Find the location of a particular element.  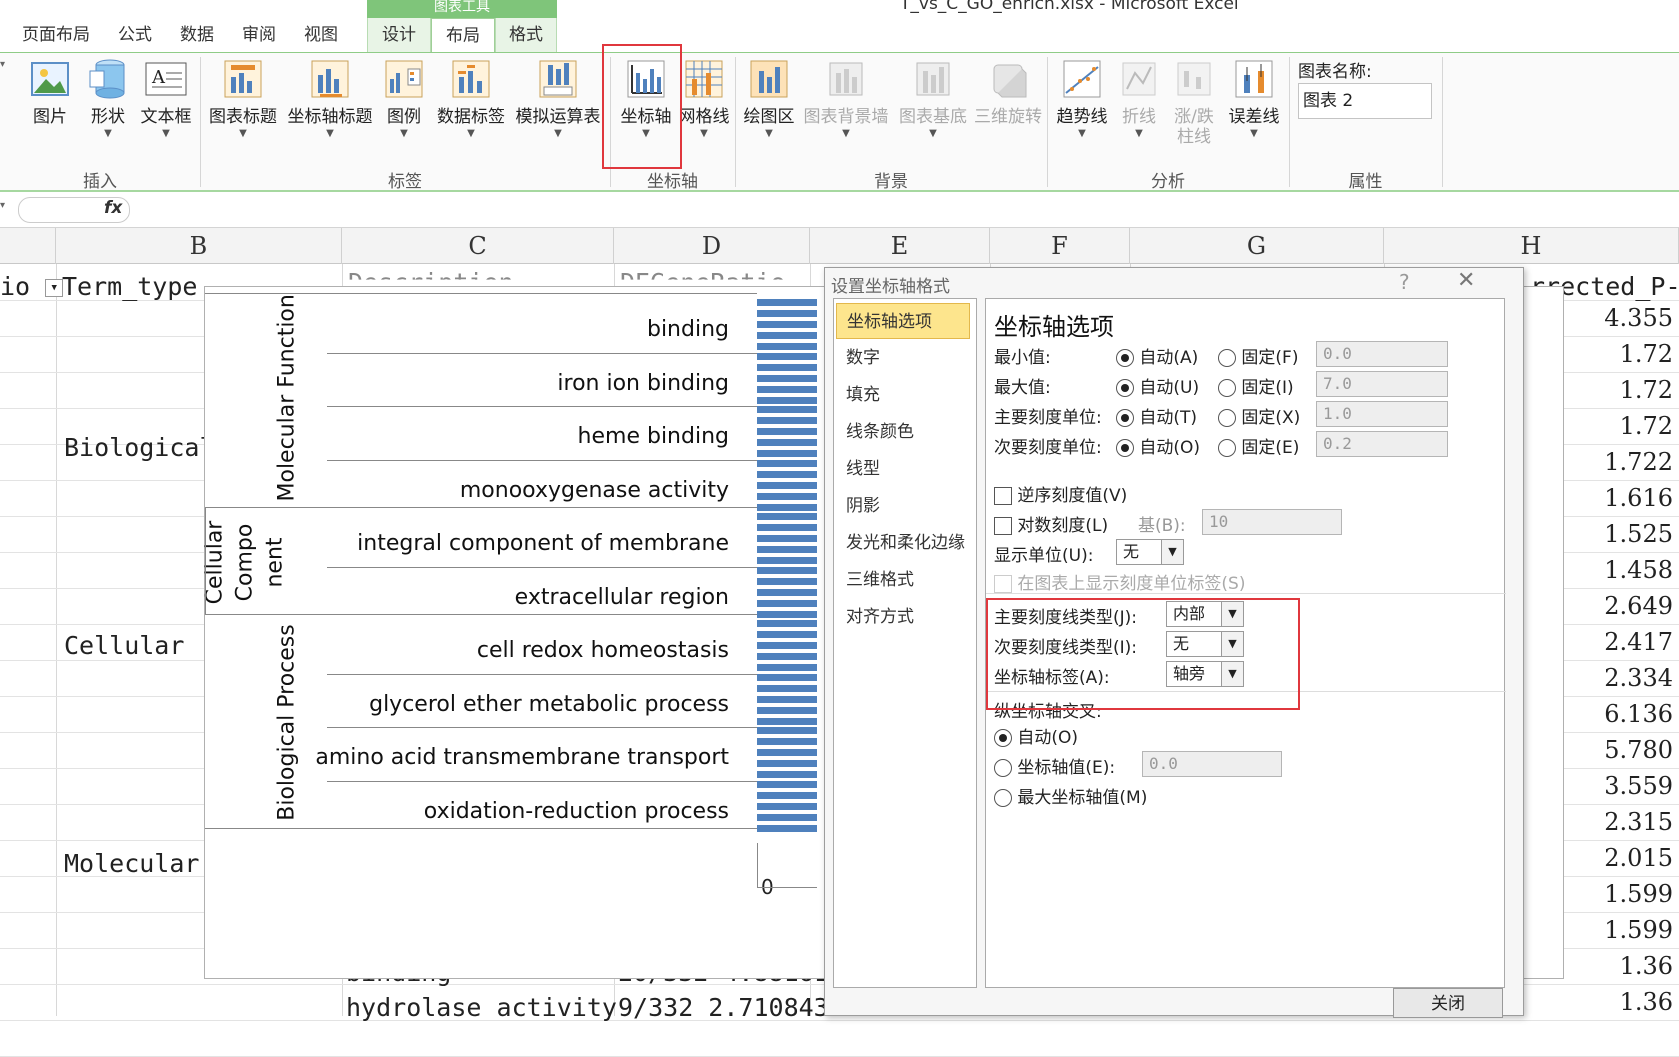

tab-formulas: 公式 is located at coordinates (135, 35).